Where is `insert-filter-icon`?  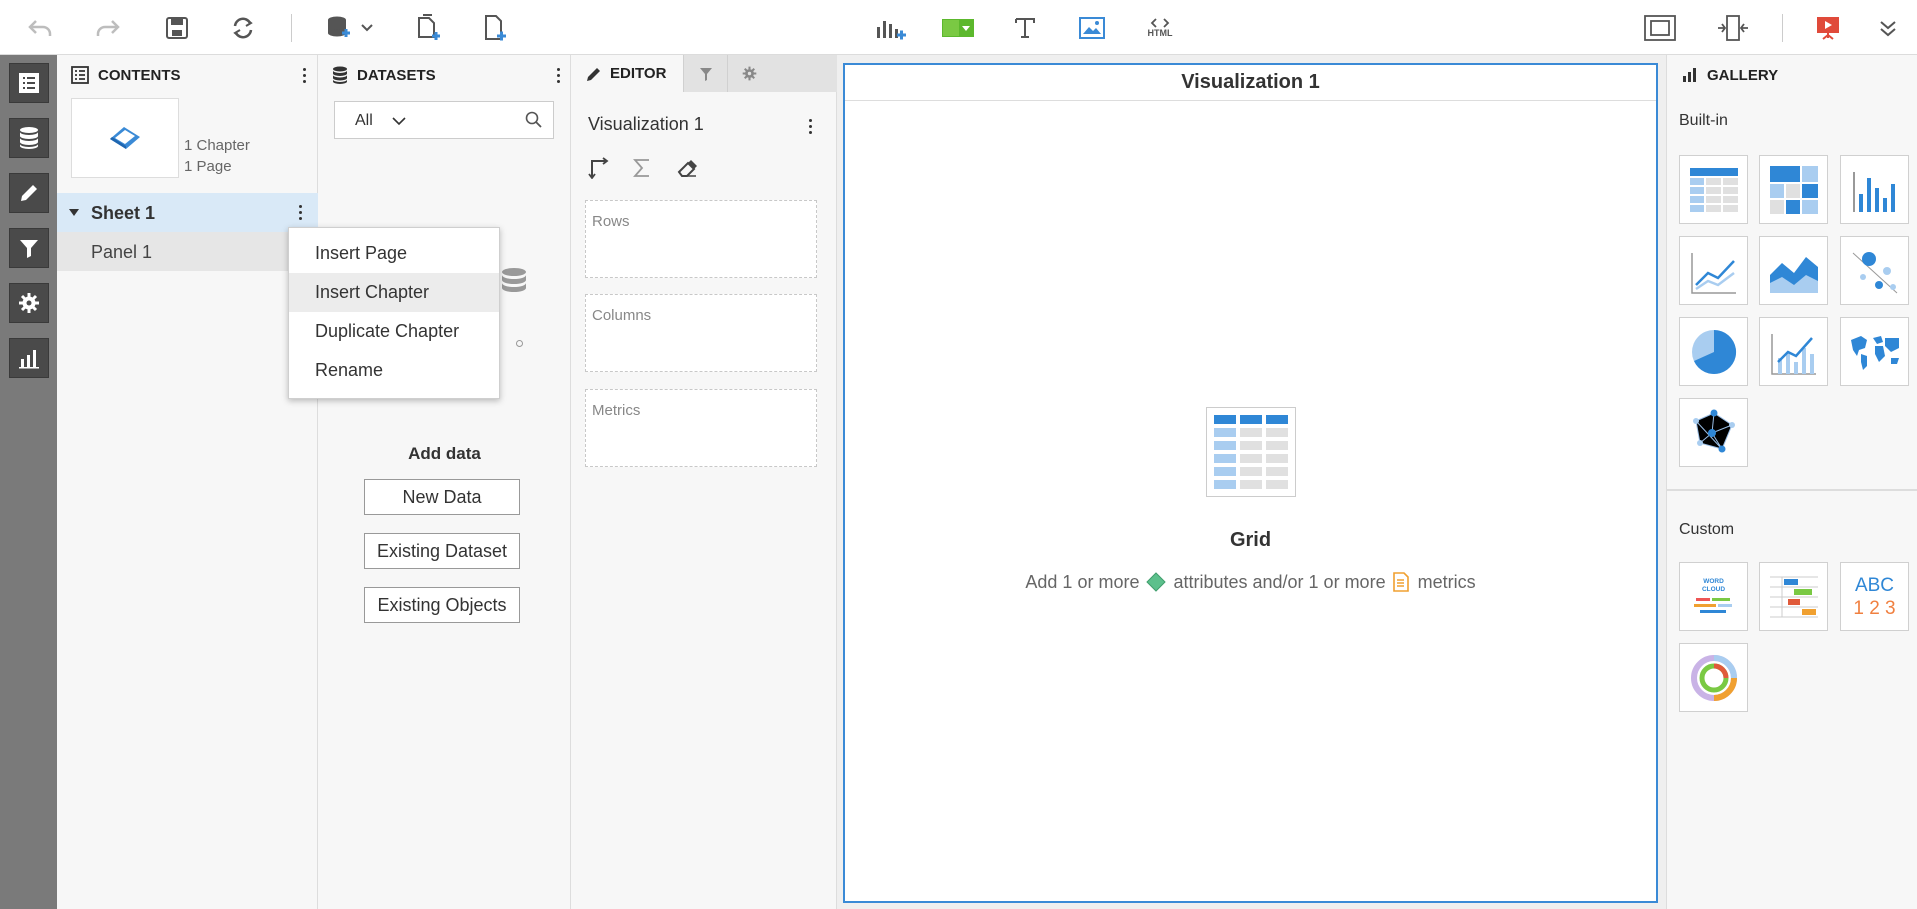
insert-filter-icon is located at coordinates (958, 28).